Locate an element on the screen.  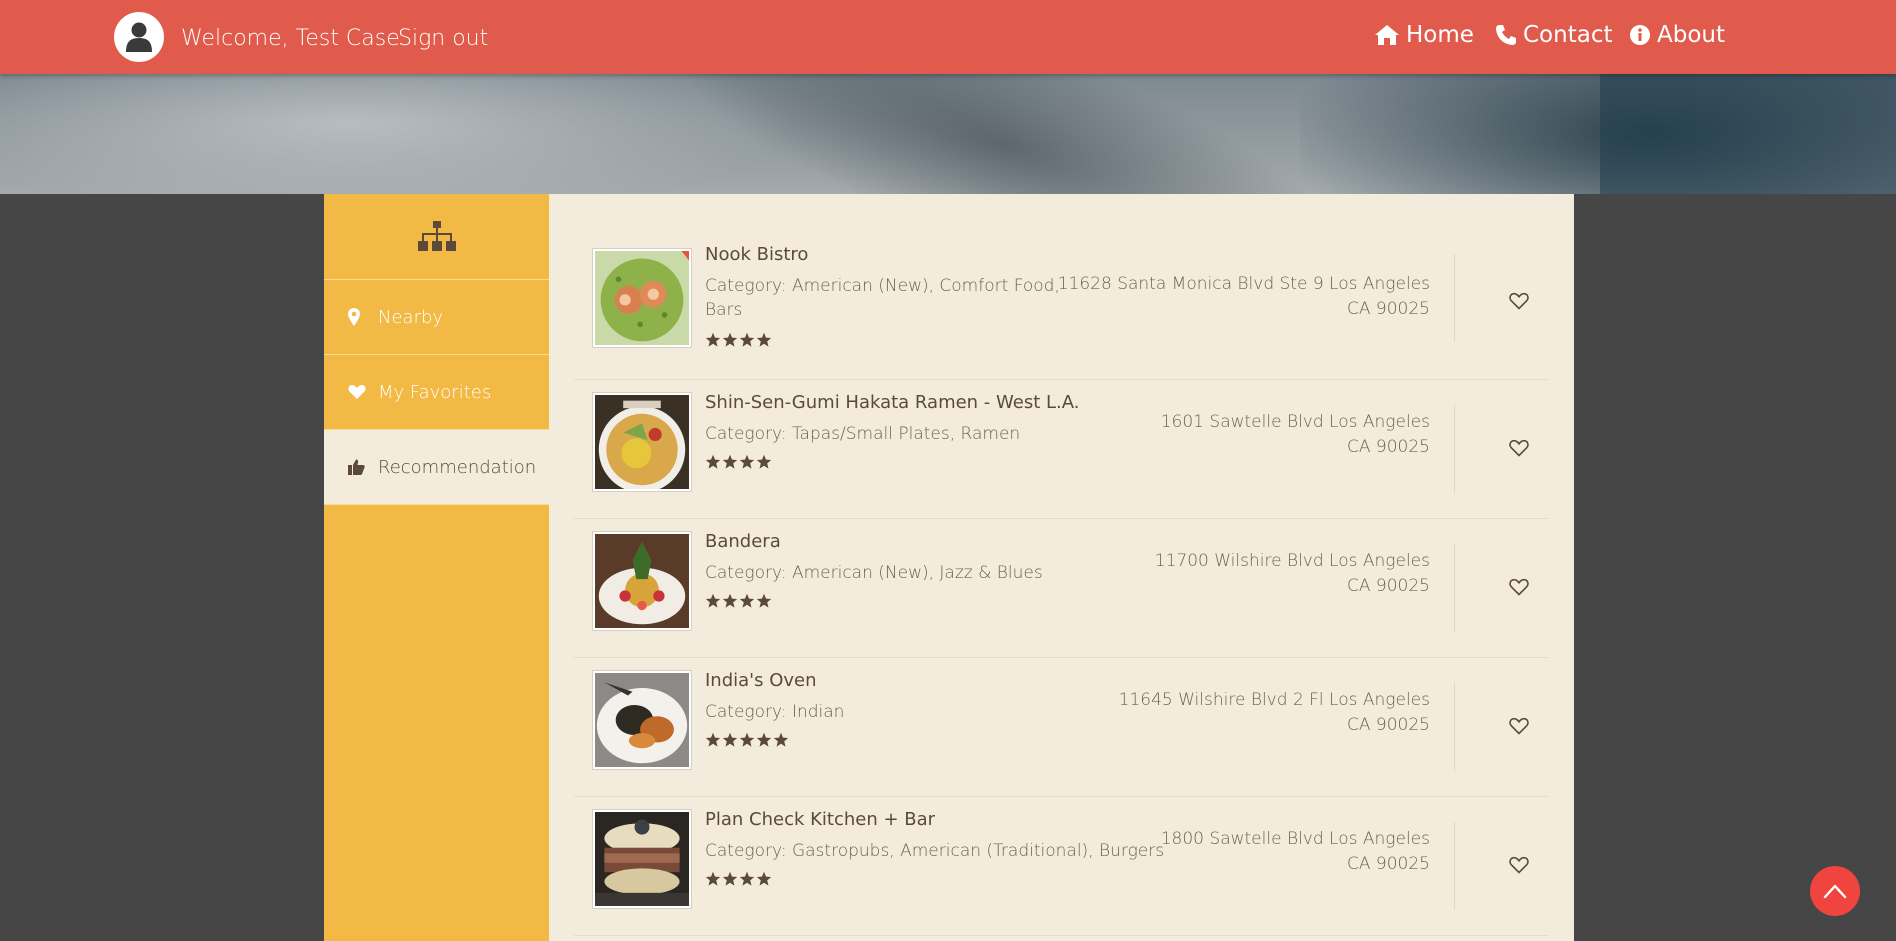
sidebar-item-nearby: Nearby is located at coordinates (436, 317).